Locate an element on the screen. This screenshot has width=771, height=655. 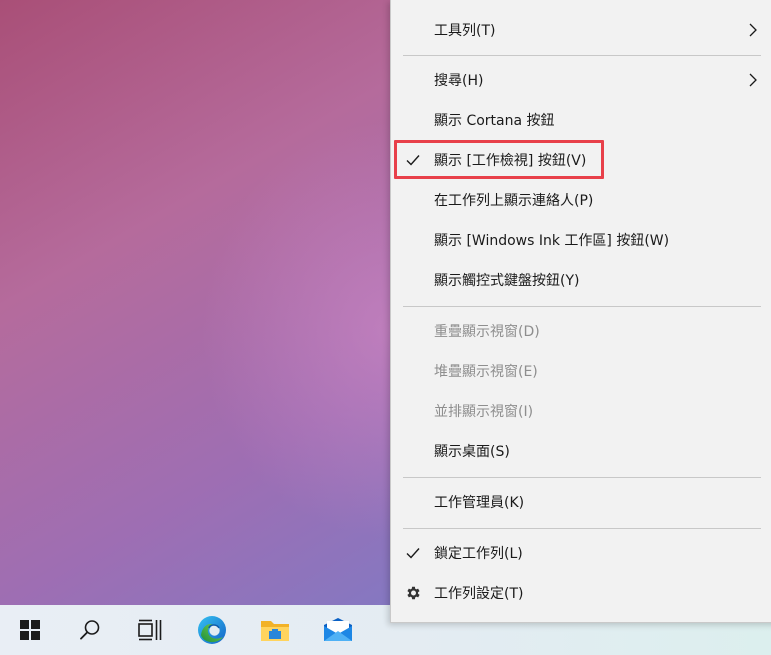
task-view-icon is located at coordinates (150, 630).